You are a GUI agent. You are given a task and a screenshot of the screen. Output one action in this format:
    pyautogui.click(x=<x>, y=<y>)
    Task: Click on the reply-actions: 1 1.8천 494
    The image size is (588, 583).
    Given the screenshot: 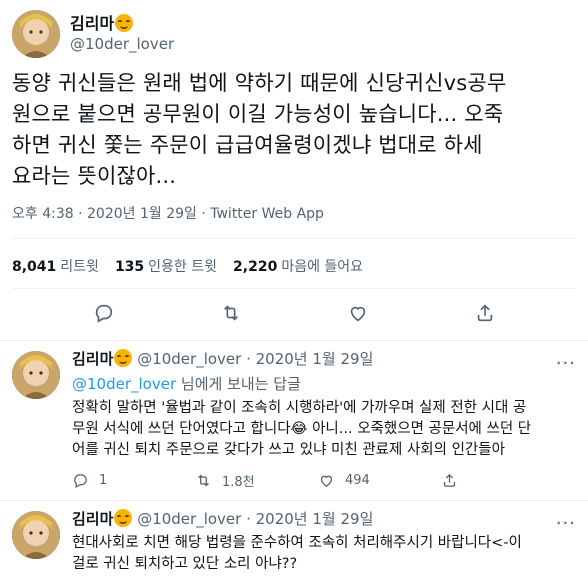 What is the action you would take?
    pyautogui.click(x=324, y=480)
    